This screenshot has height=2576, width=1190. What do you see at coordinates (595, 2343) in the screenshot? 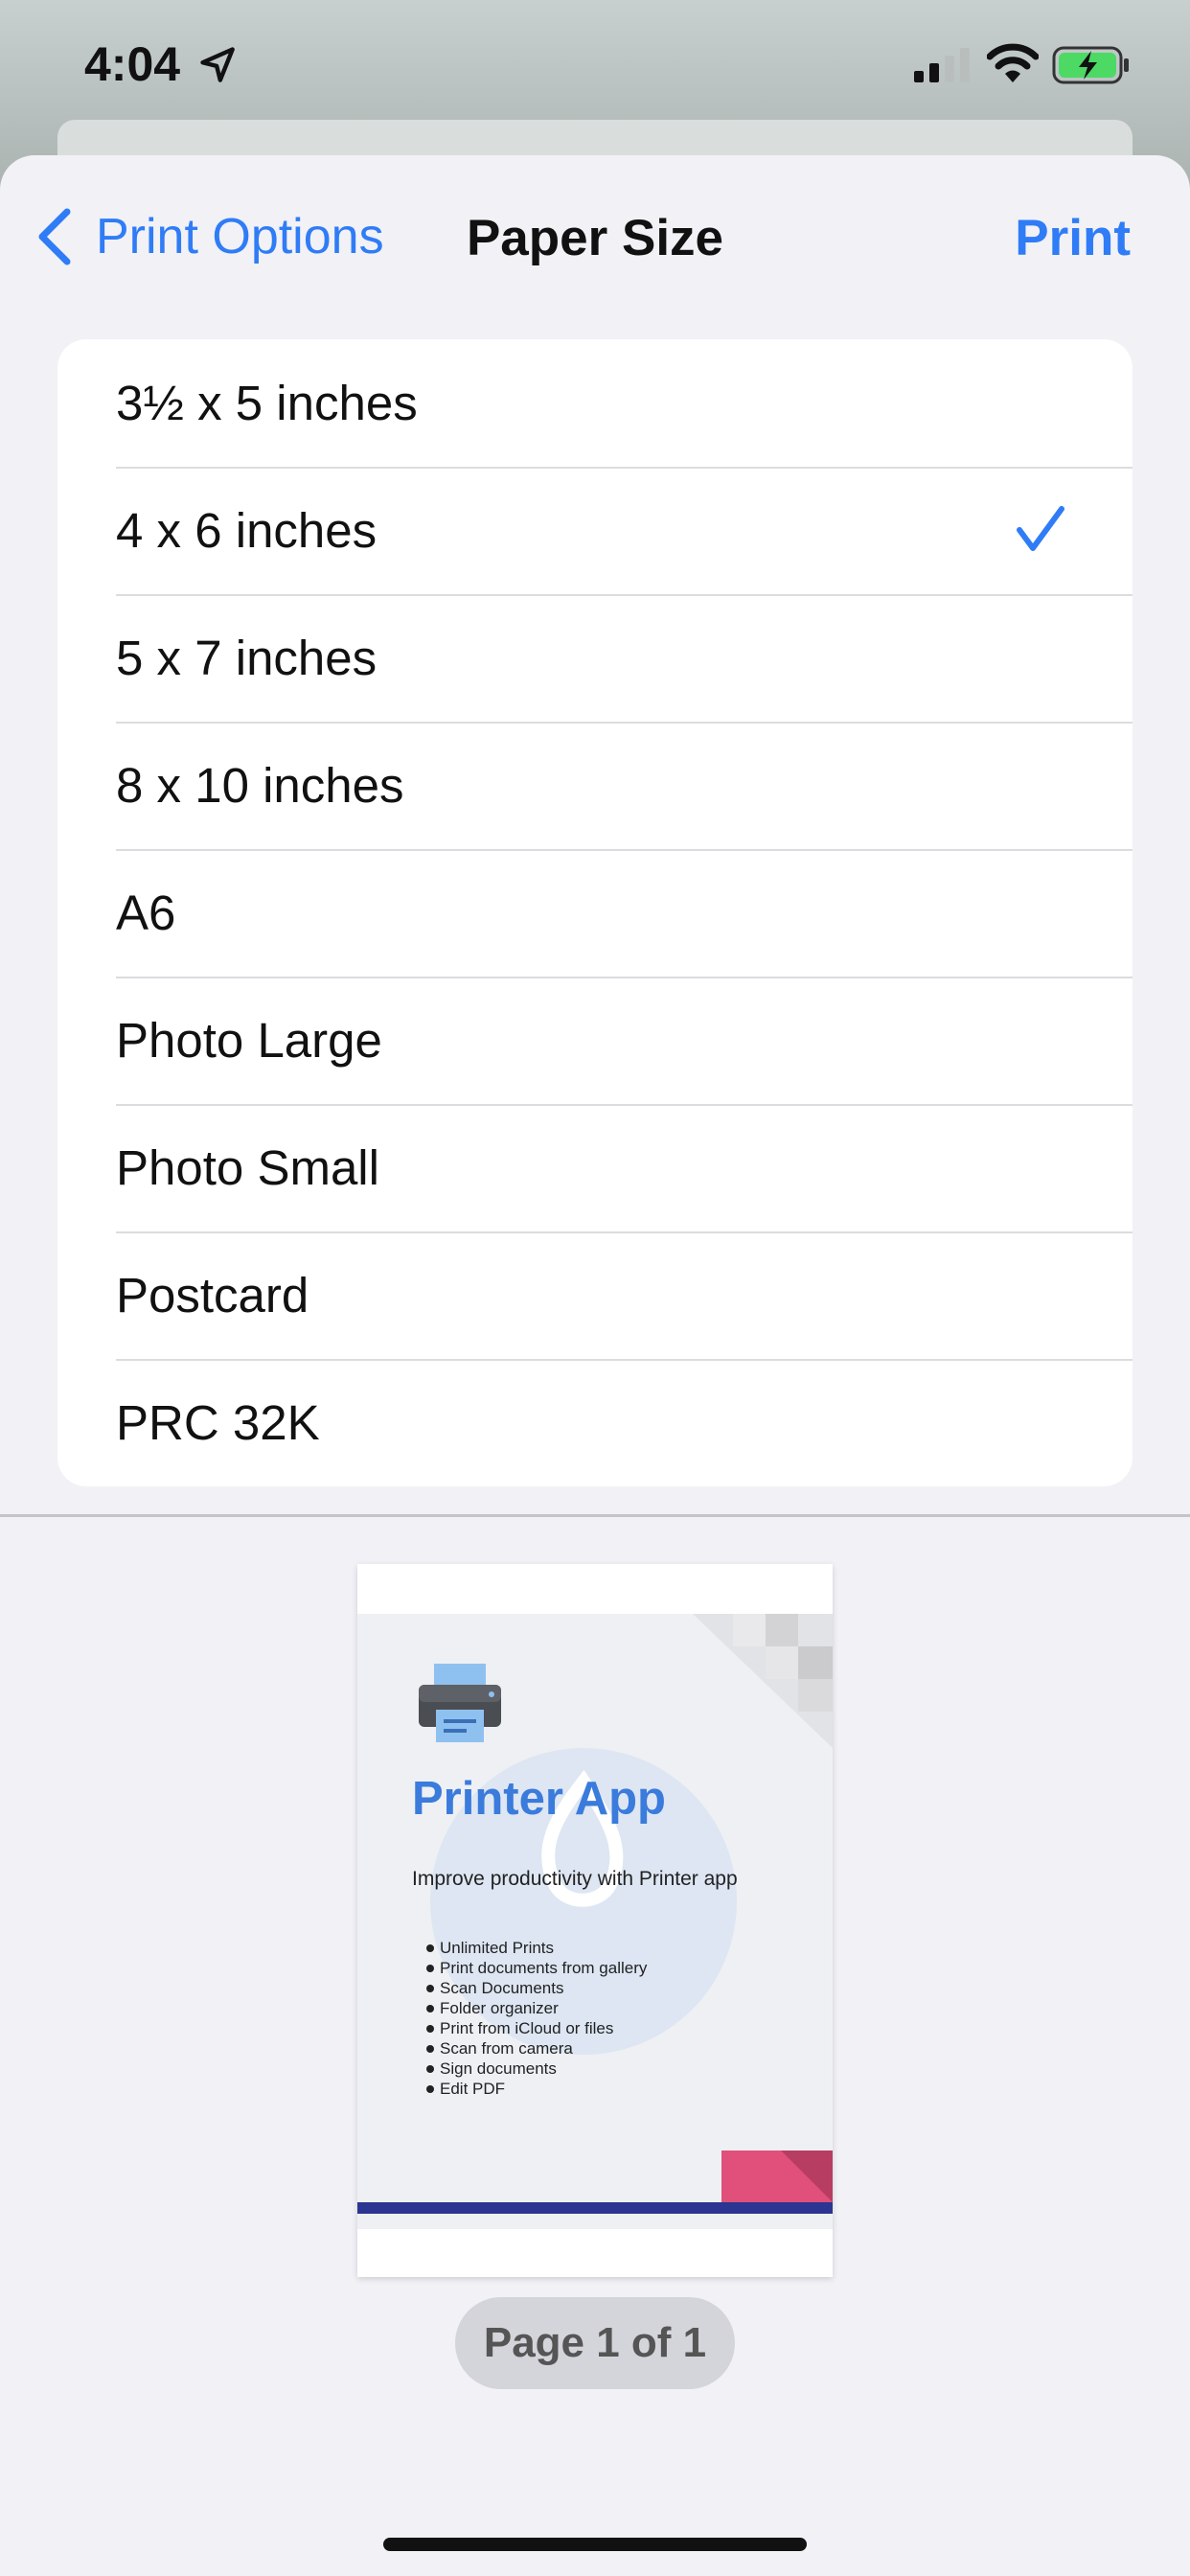
I see `page-indicator: Page 1 of 1` at bounding box center [595, 2343].